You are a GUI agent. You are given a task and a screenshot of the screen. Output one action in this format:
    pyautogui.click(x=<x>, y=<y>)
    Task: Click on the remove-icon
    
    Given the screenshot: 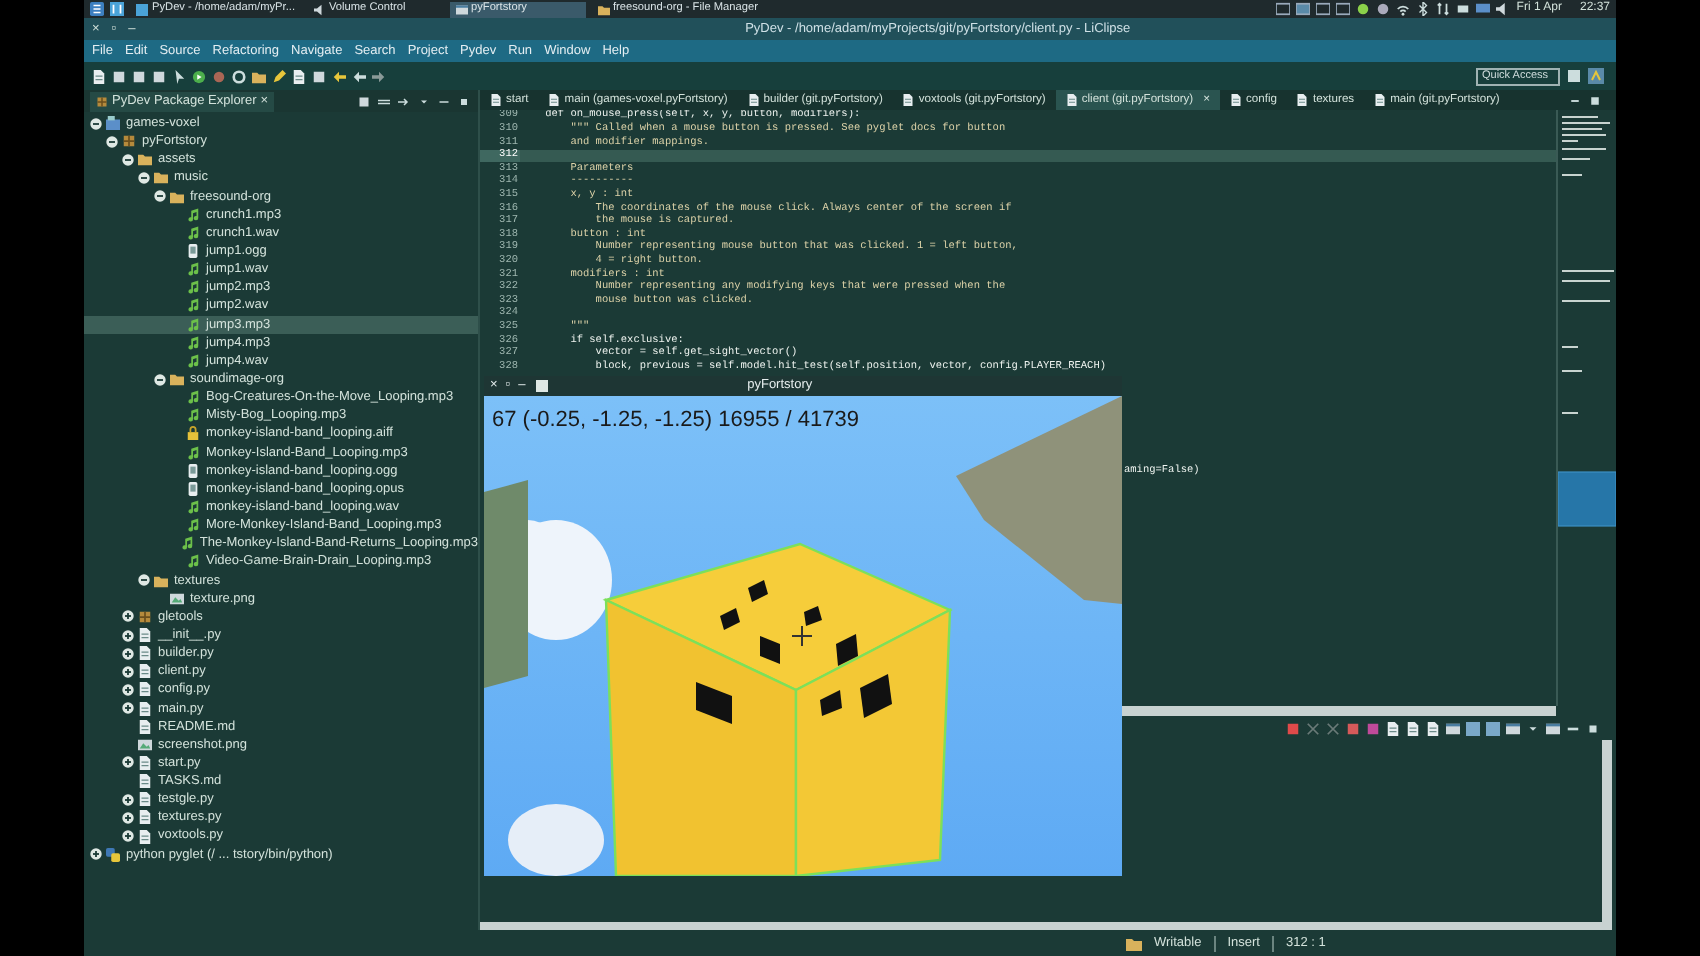 What is the action you would take?
    pyautogui.click(x=1313, y=728)
    